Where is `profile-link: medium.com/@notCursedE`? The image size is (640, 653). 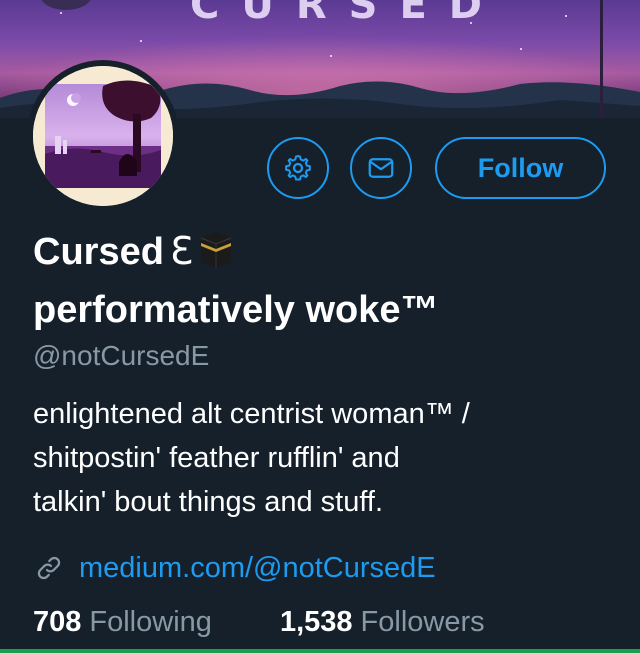 profile-link: medium.com/@notCursedE is located at coordinates (257, 568).